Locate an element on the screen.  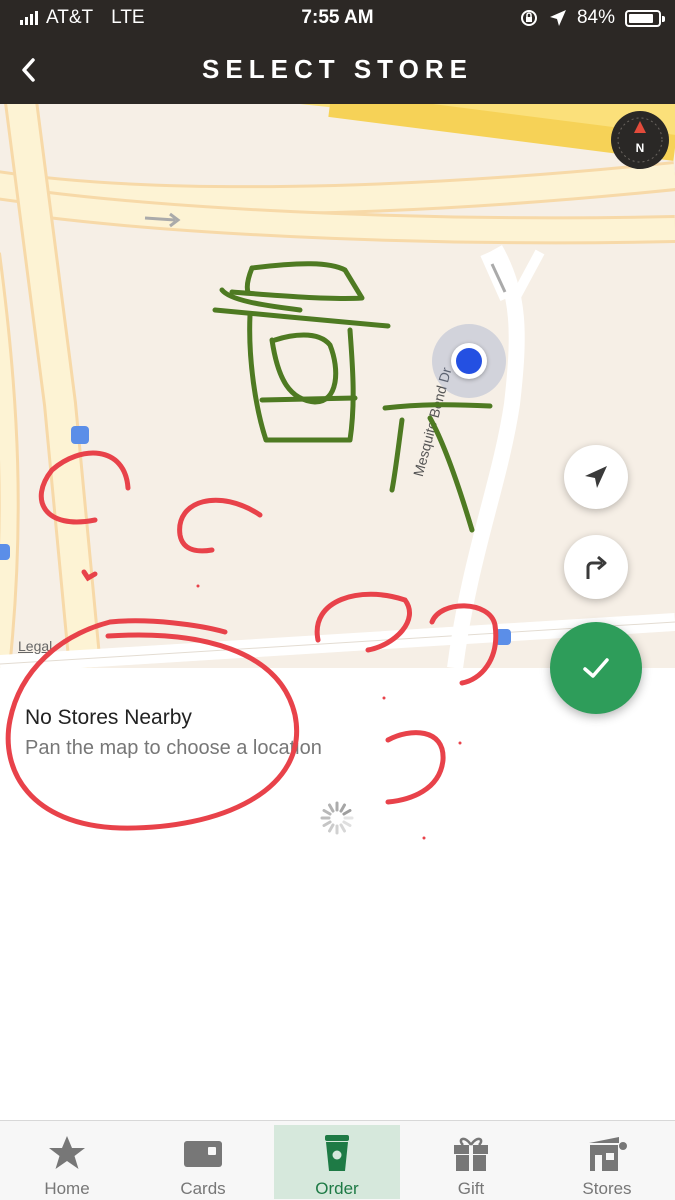
user-location-dot is located at coordinates (469, 361).